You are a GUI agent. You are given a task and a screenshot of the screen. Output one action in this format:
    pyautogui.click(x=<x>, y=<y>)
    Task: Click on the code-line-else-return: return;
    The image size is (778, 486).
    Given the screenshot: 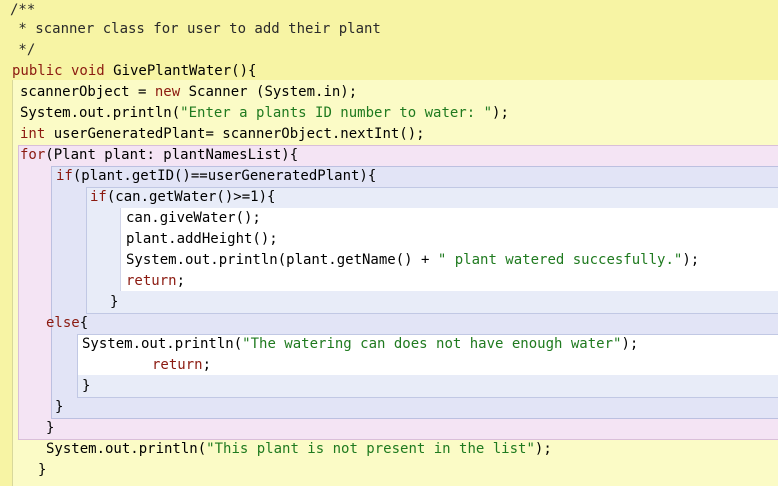 What is the action you would take?
    pyautogui.click(x=181, y=365)
    